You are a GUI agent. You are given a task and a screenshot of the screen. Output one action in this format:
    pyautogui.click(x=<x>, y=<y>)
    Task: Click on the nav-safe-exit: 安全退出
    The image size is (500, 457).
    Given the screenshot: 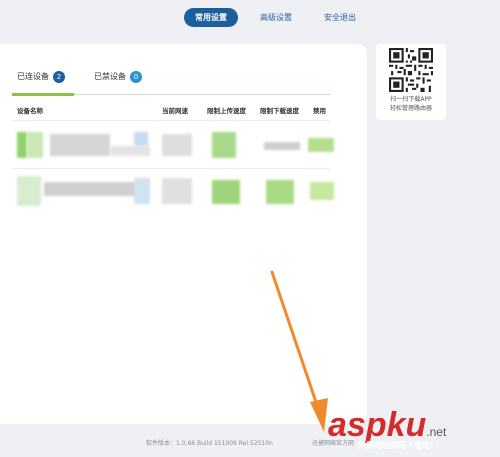 What is the action you would take?
    pyautogui.click(x=340, y=17)
    